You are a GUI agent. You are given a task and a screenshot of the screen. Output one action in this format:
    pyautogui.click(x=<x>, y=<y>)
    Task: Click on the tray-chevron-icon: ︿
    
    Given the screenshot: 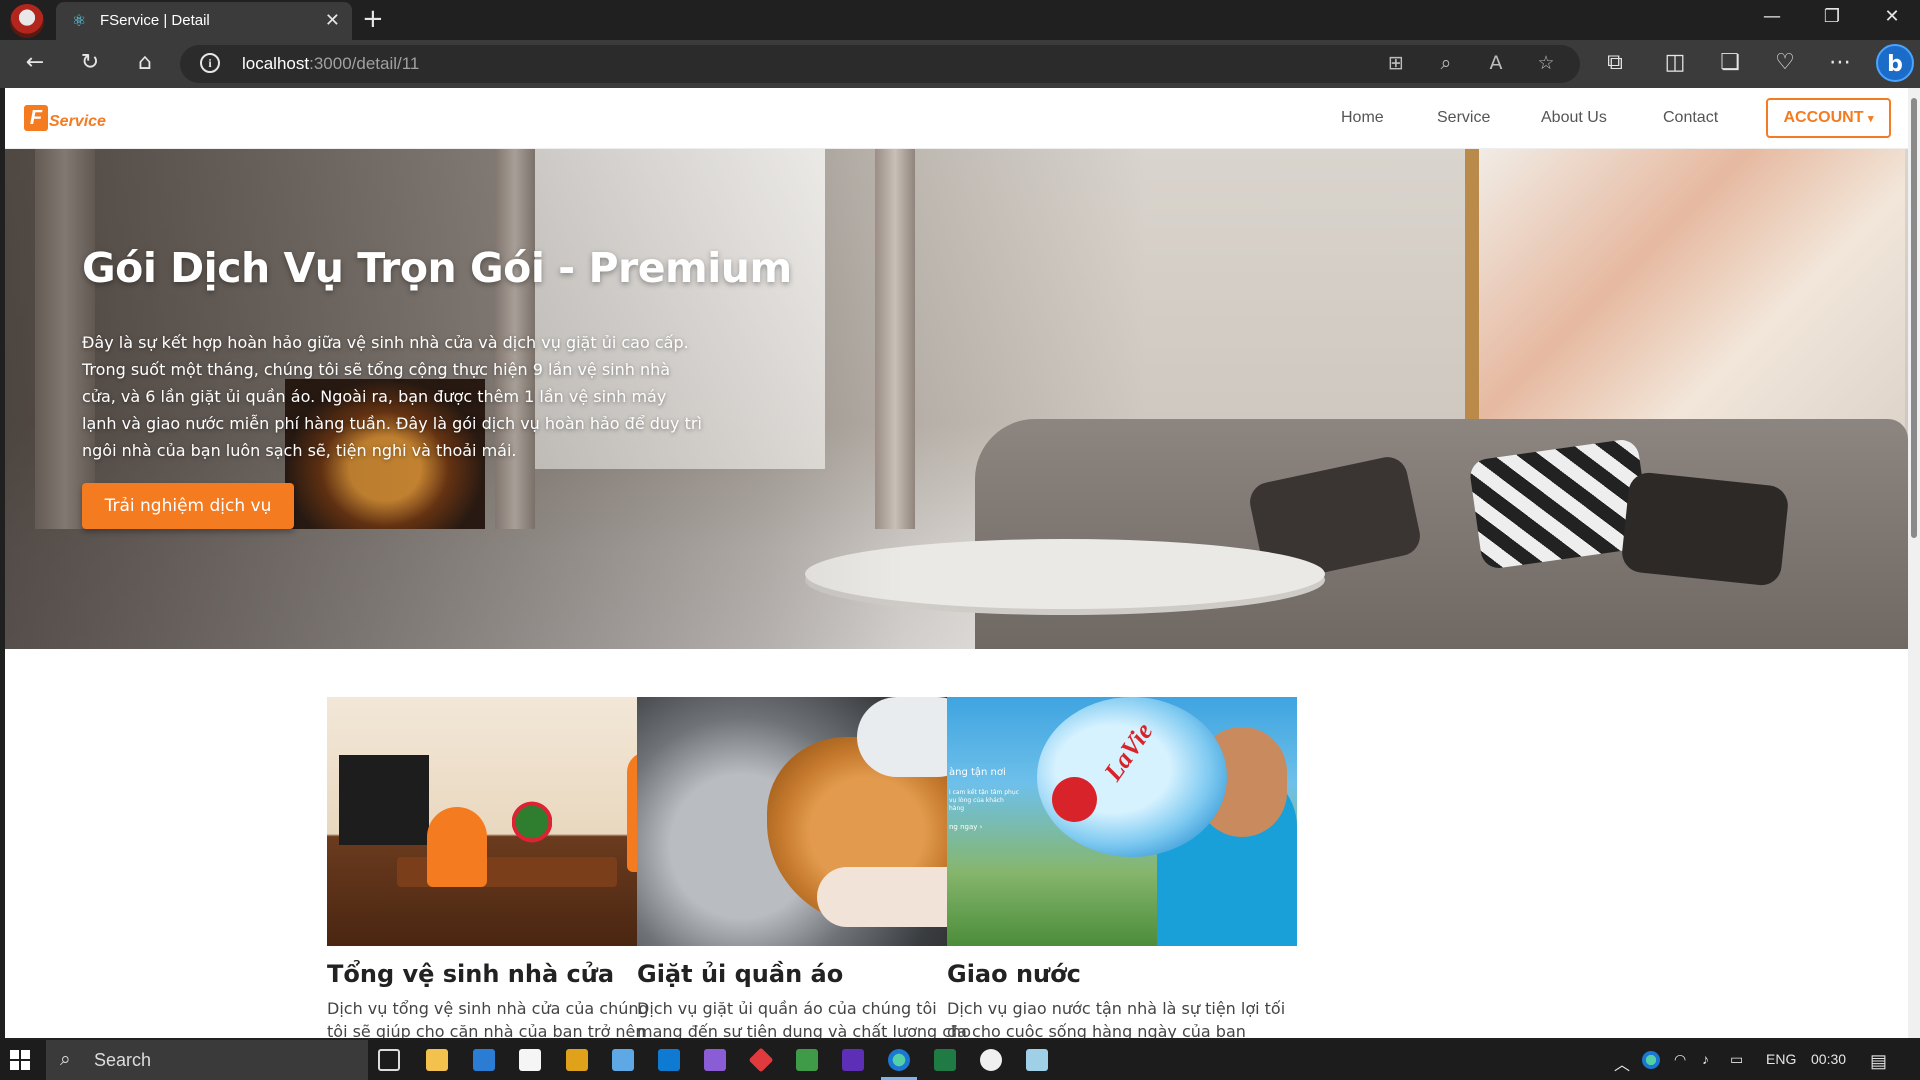 What is the action you would take?
    pyautogui.click(x=1622, y=1063)
    